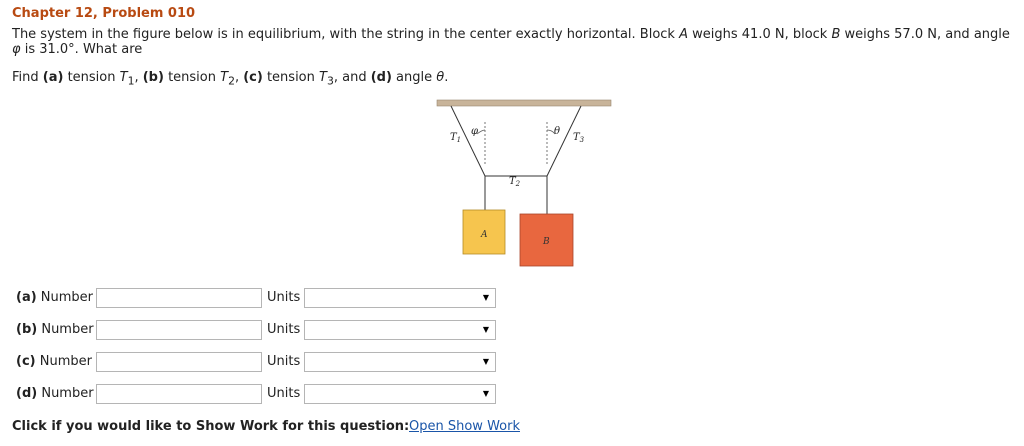 The height and width of the screenshot is (446, 1024). I want to click on open-show-work-link: Open Show Work, so click(464, 426).